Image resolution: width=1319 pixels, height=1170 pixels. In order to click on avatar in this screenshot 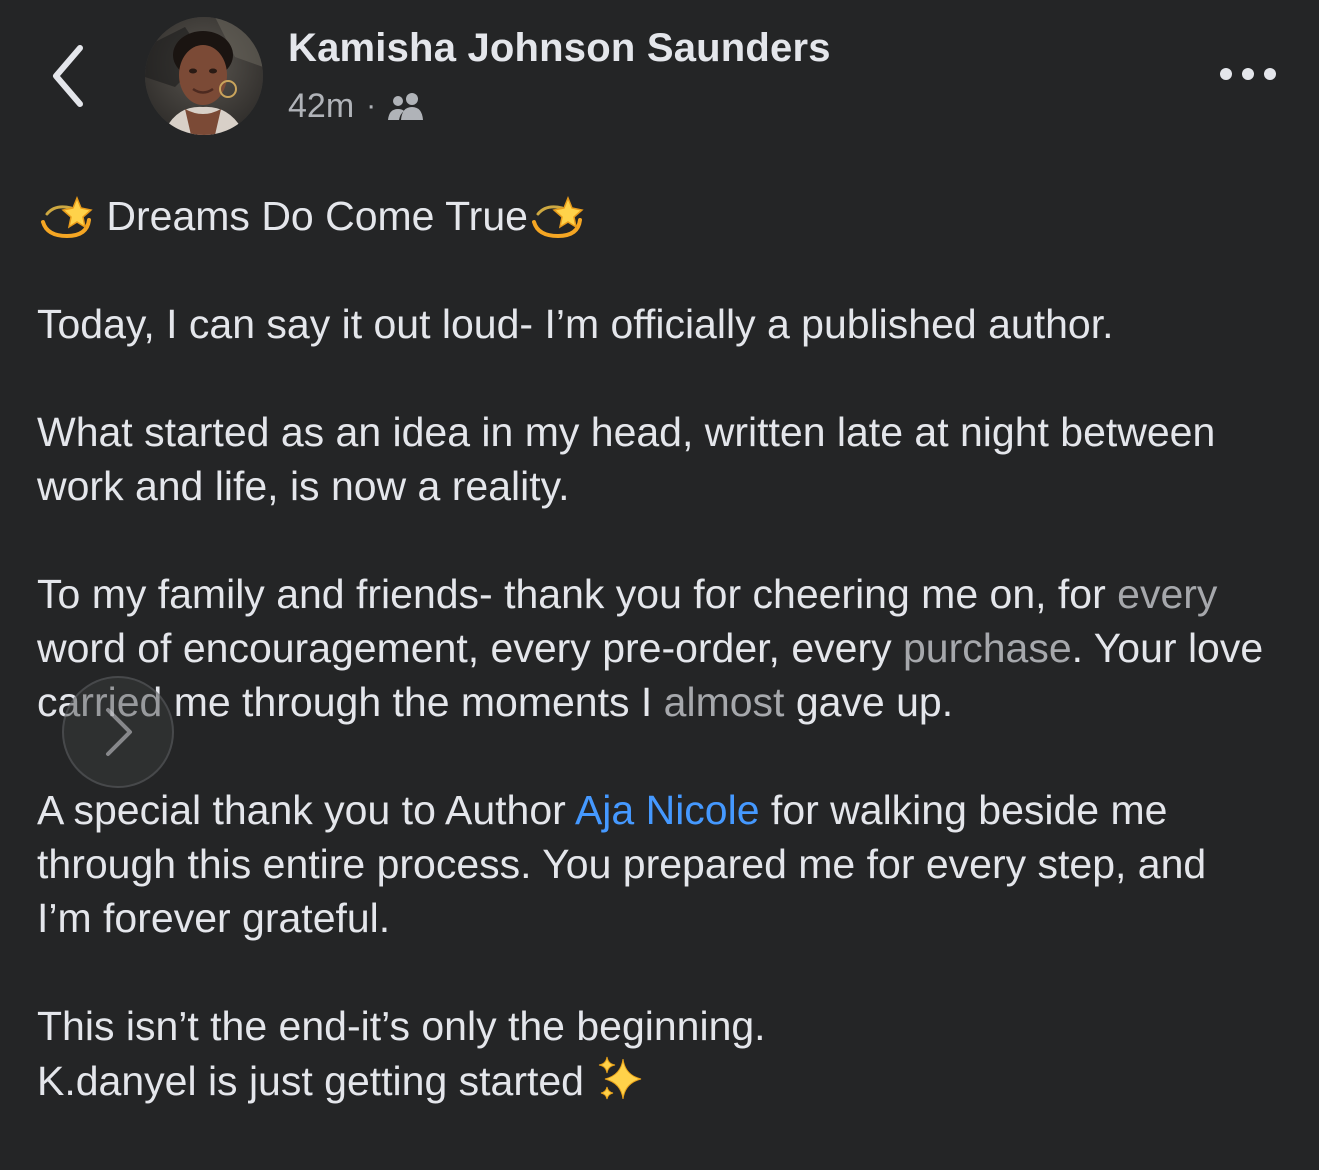, I will do `click(204, 76)`.